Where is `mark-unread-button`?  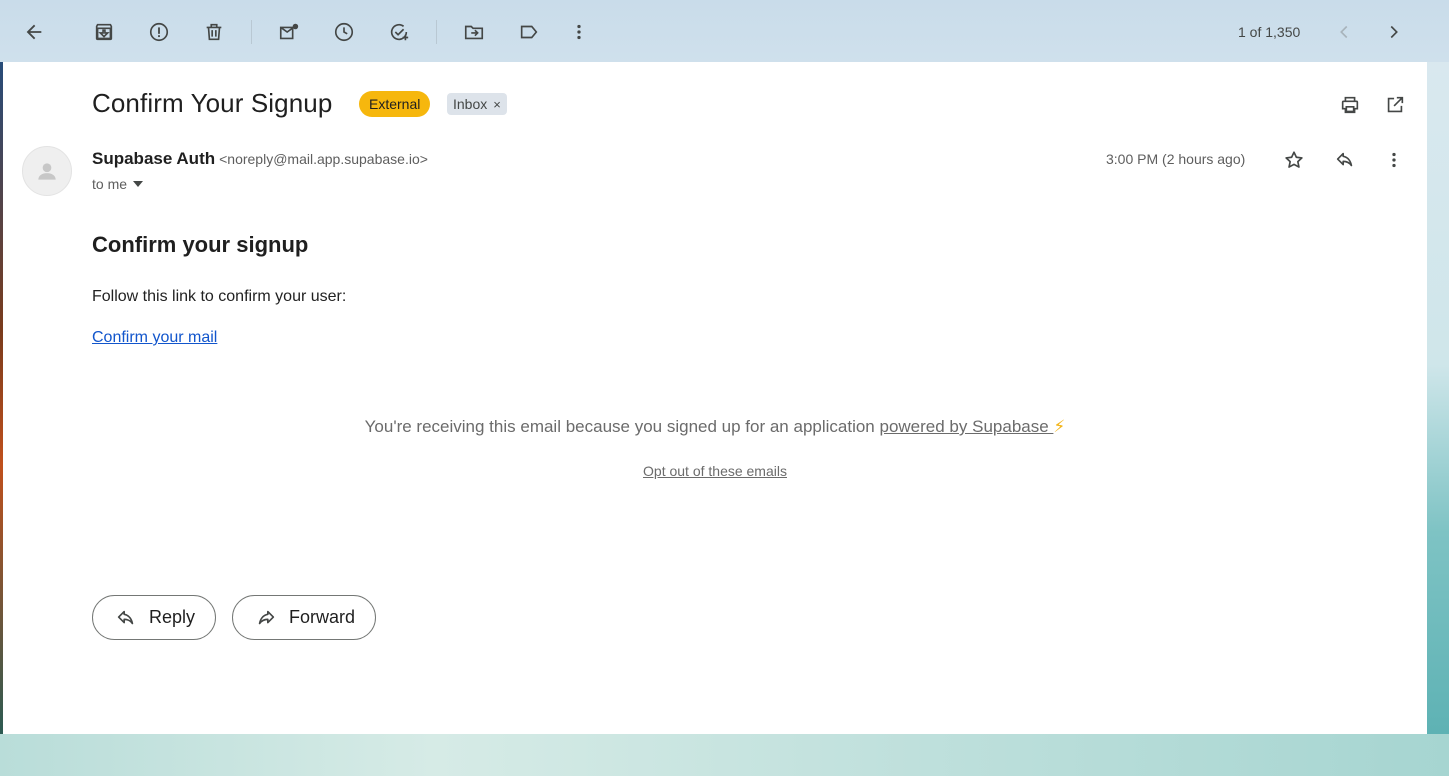
mark-unread-button is located at coordinates (289, 32).